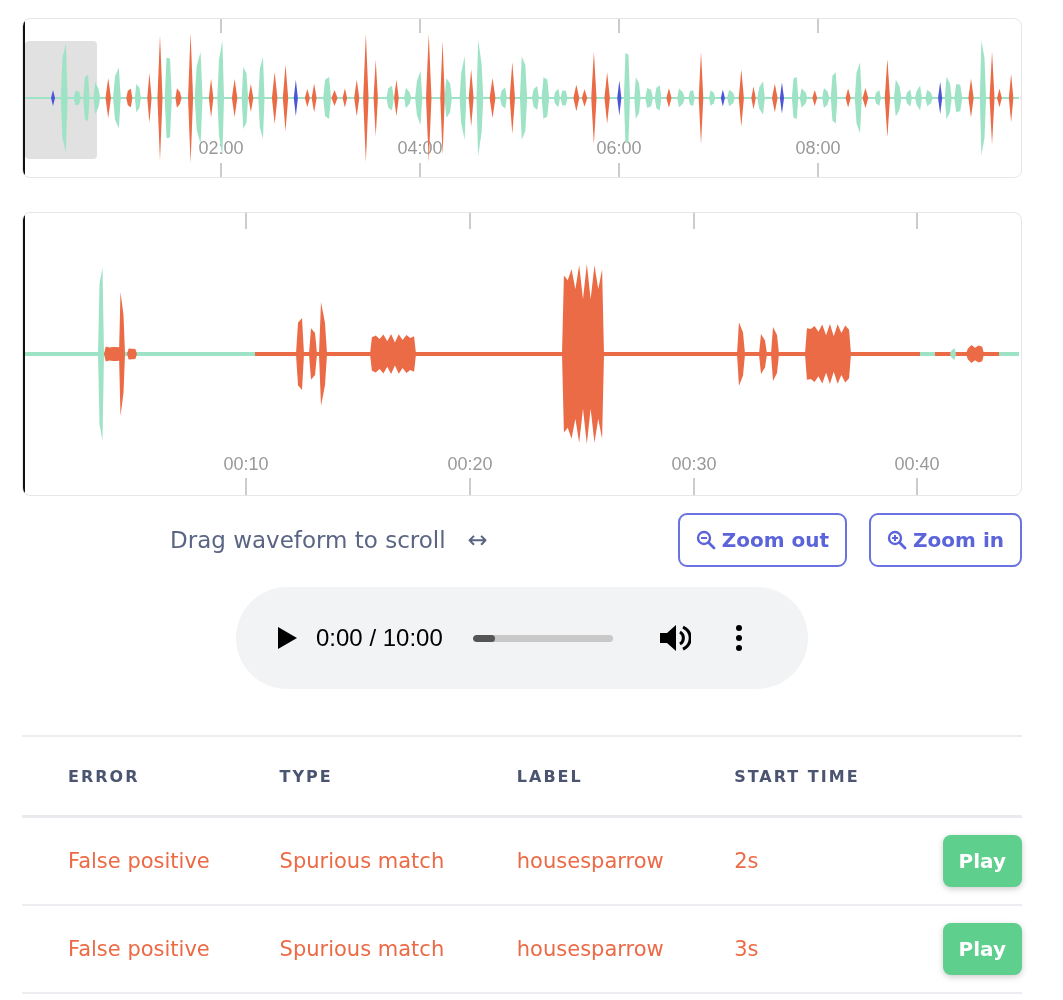  Describe the element at coordinates (694, 464) in the screenshot. I see `time-tick-label: 00:30` at that location.